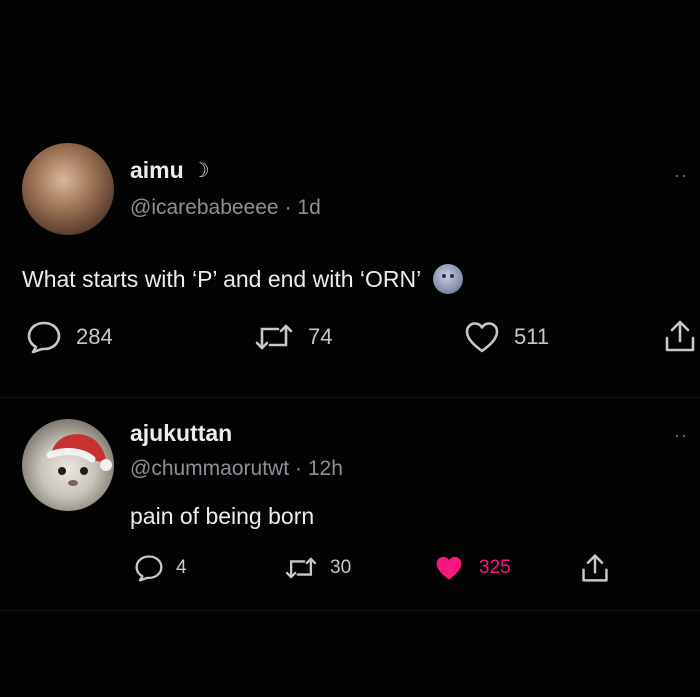  I want to click on tweet-text: What starts with ‘P’ and end with ‘ORN’, so click(243, 279).